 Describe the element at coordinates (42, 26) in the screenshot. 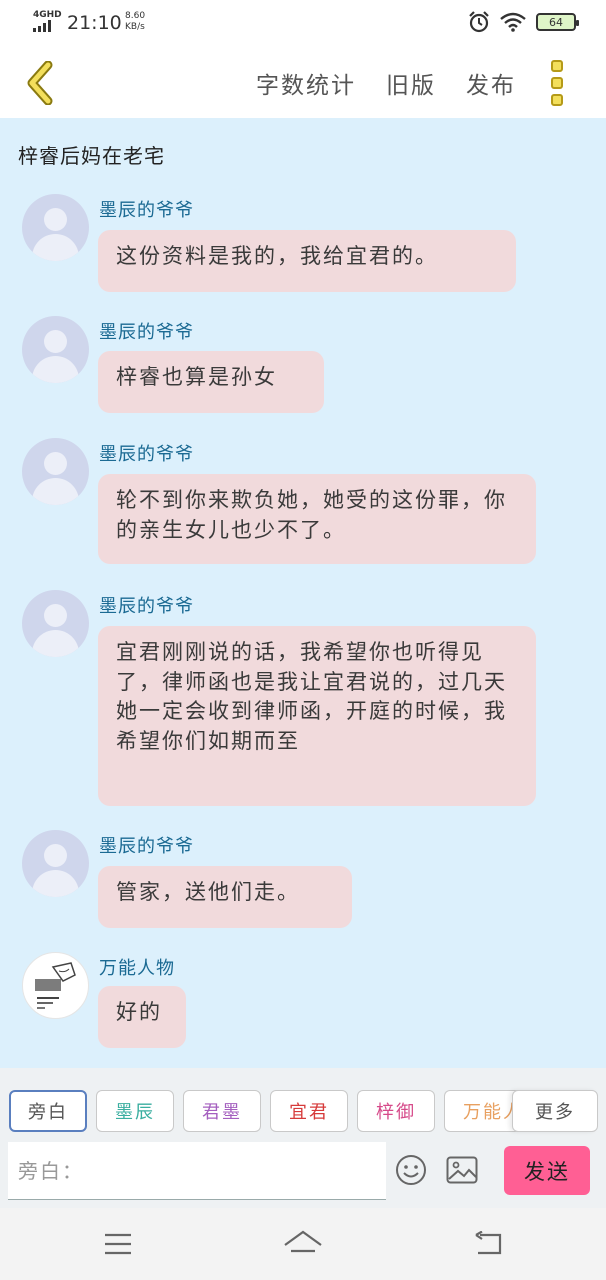

I see `signal-icon` at that location.